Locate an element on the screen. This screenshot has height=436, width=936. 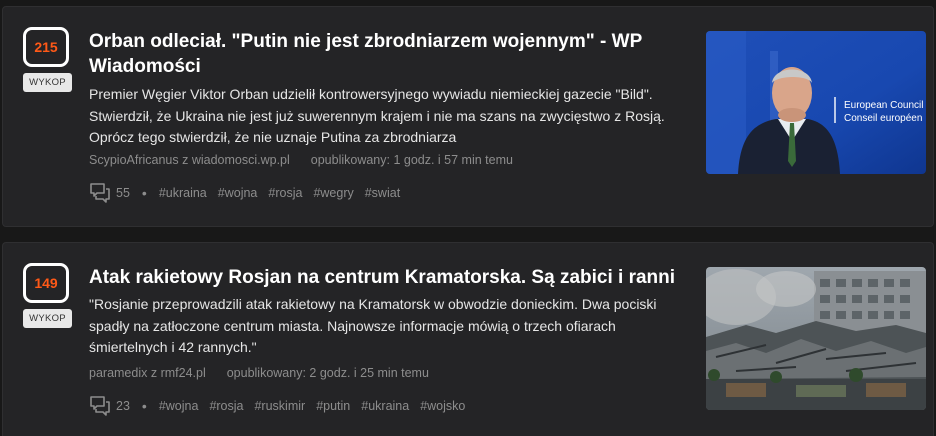
entry-thumbnail: European Council Conseil européen is located at coordinates (816, 102).